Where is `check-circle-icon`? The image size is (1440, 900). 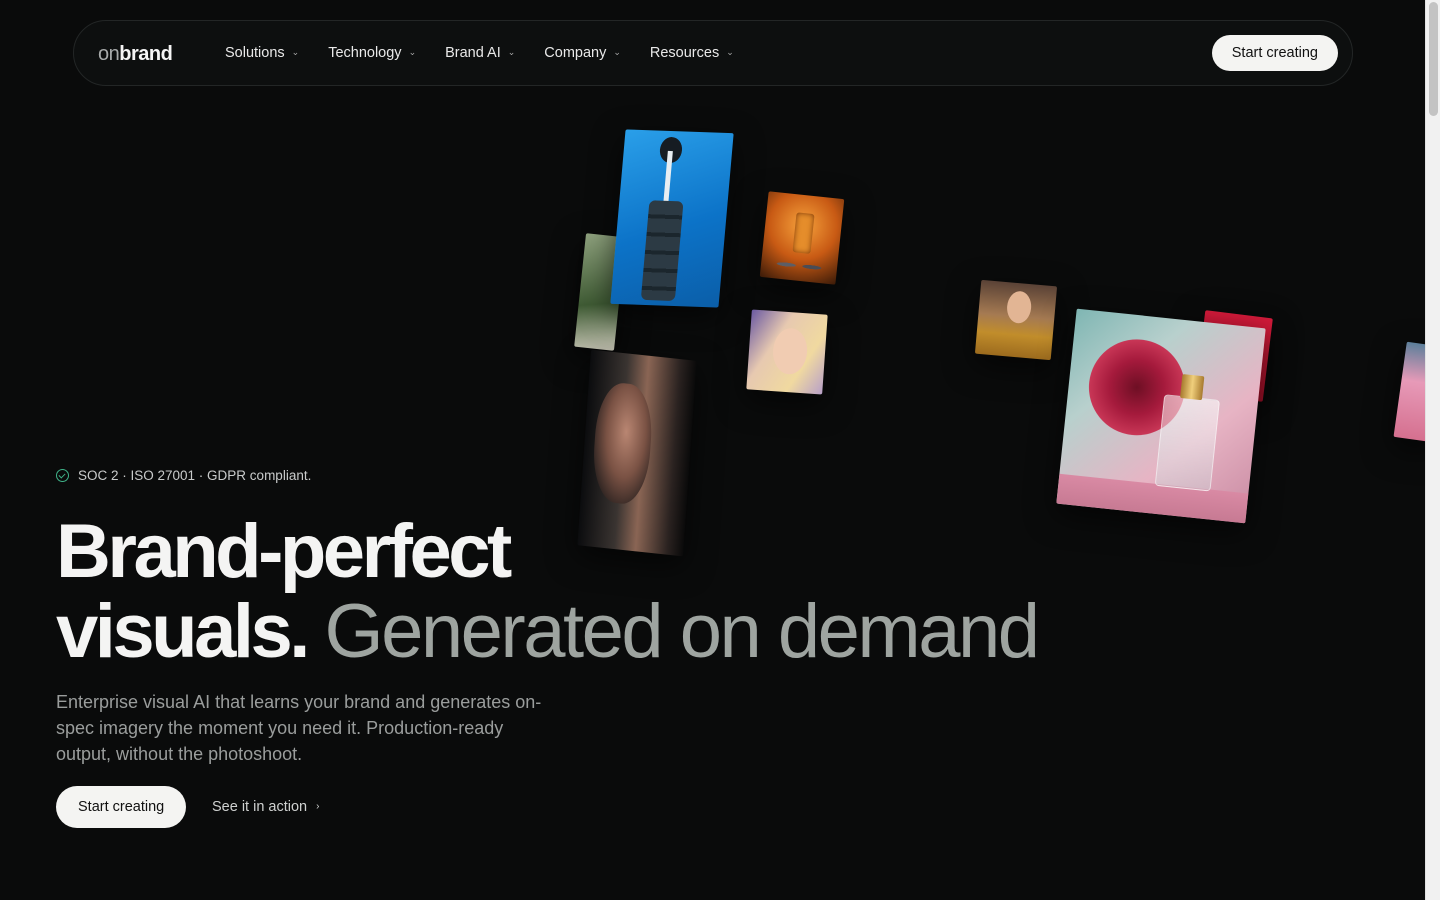
check-circle-icon is located at coordinates (62, 475).